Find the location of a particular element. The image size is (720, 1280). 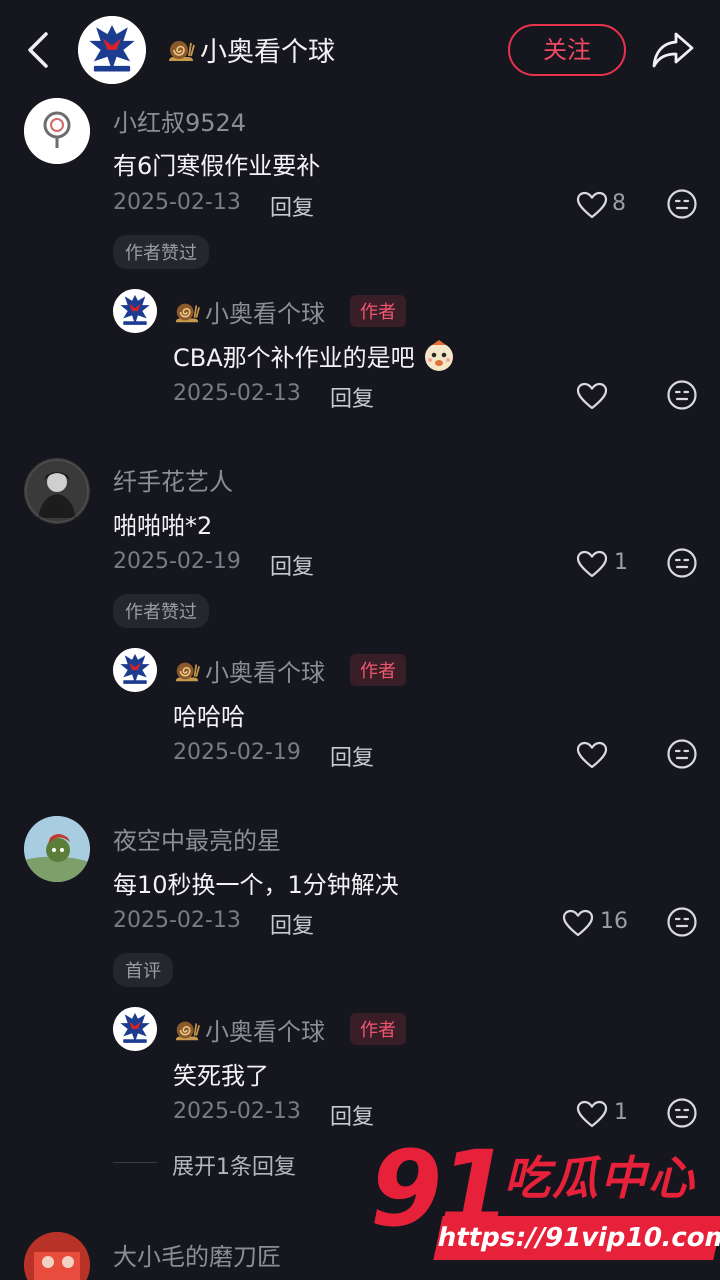

top-bar: 小奥看个球 关注 is located at coordinates (360, 50).